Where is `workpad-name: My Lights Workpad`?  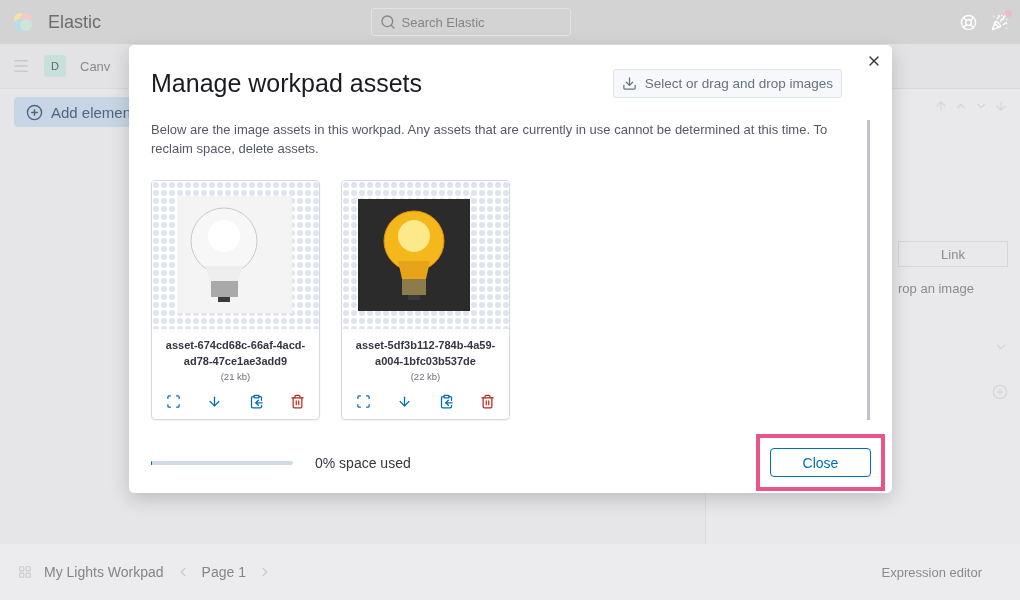
workpad-name: My Lights Workpad is located at coordinates (104, 572).